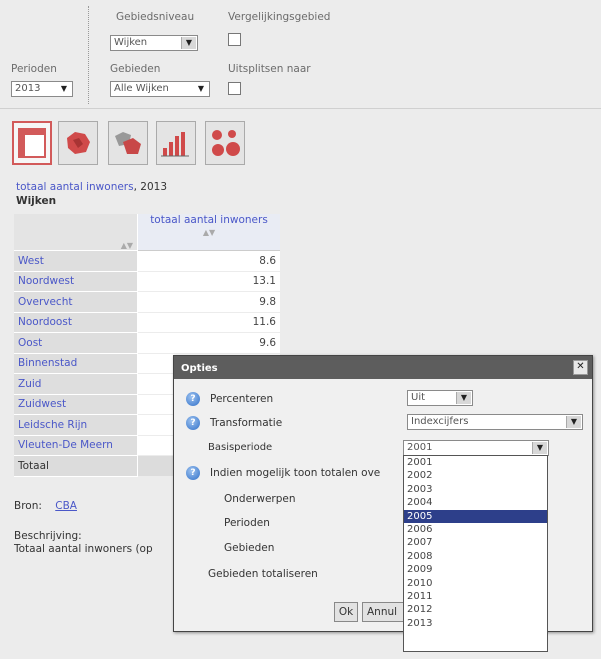  I want to click on table-row: Noordoost 11.6, so click(147, 322).